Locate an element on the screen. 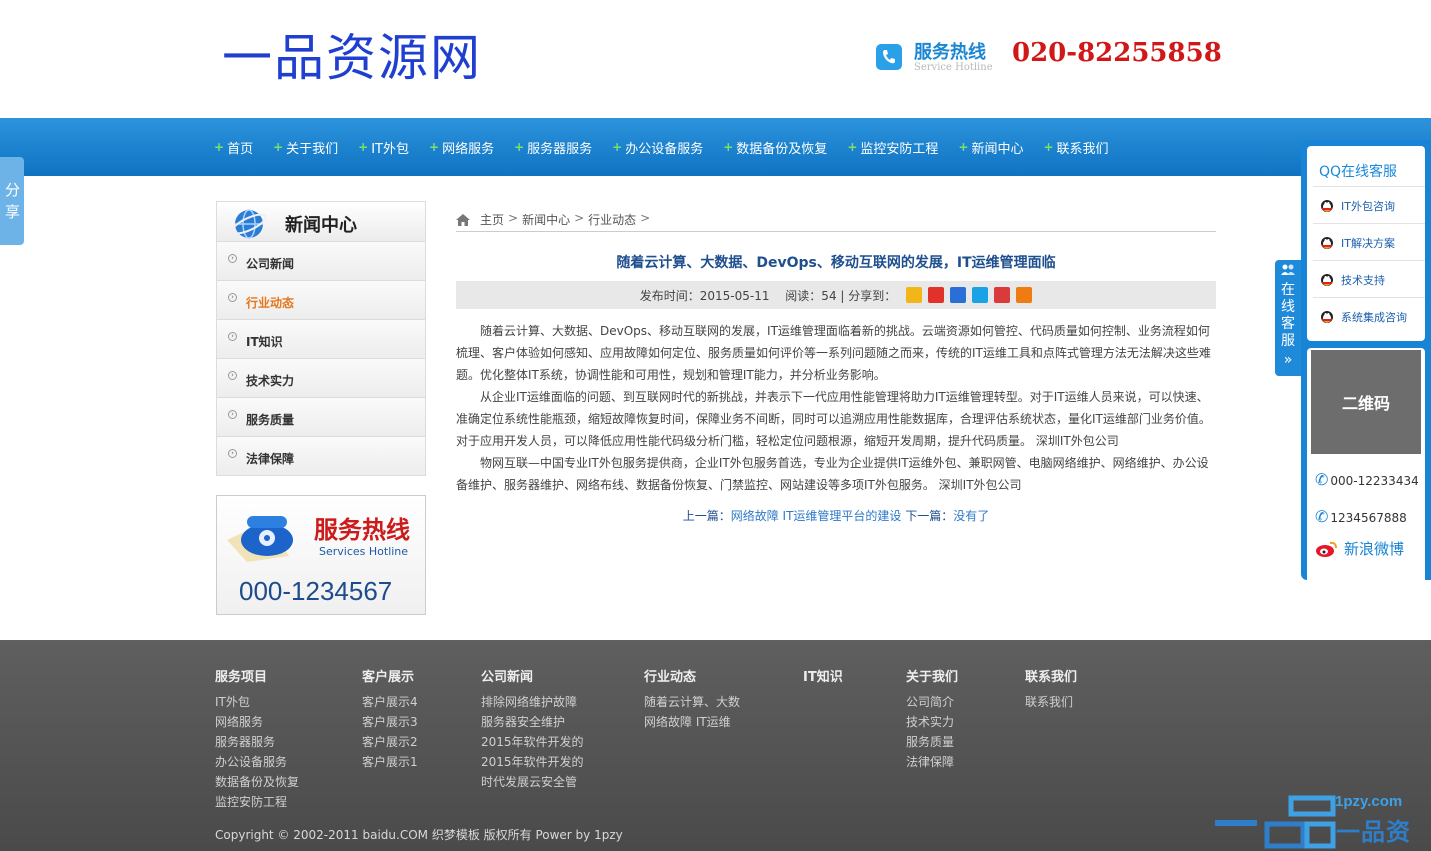 The height and width of the screenshot is (851, 1431). footer-link: 服务器安全维护 is located at coordinates (532, 722).